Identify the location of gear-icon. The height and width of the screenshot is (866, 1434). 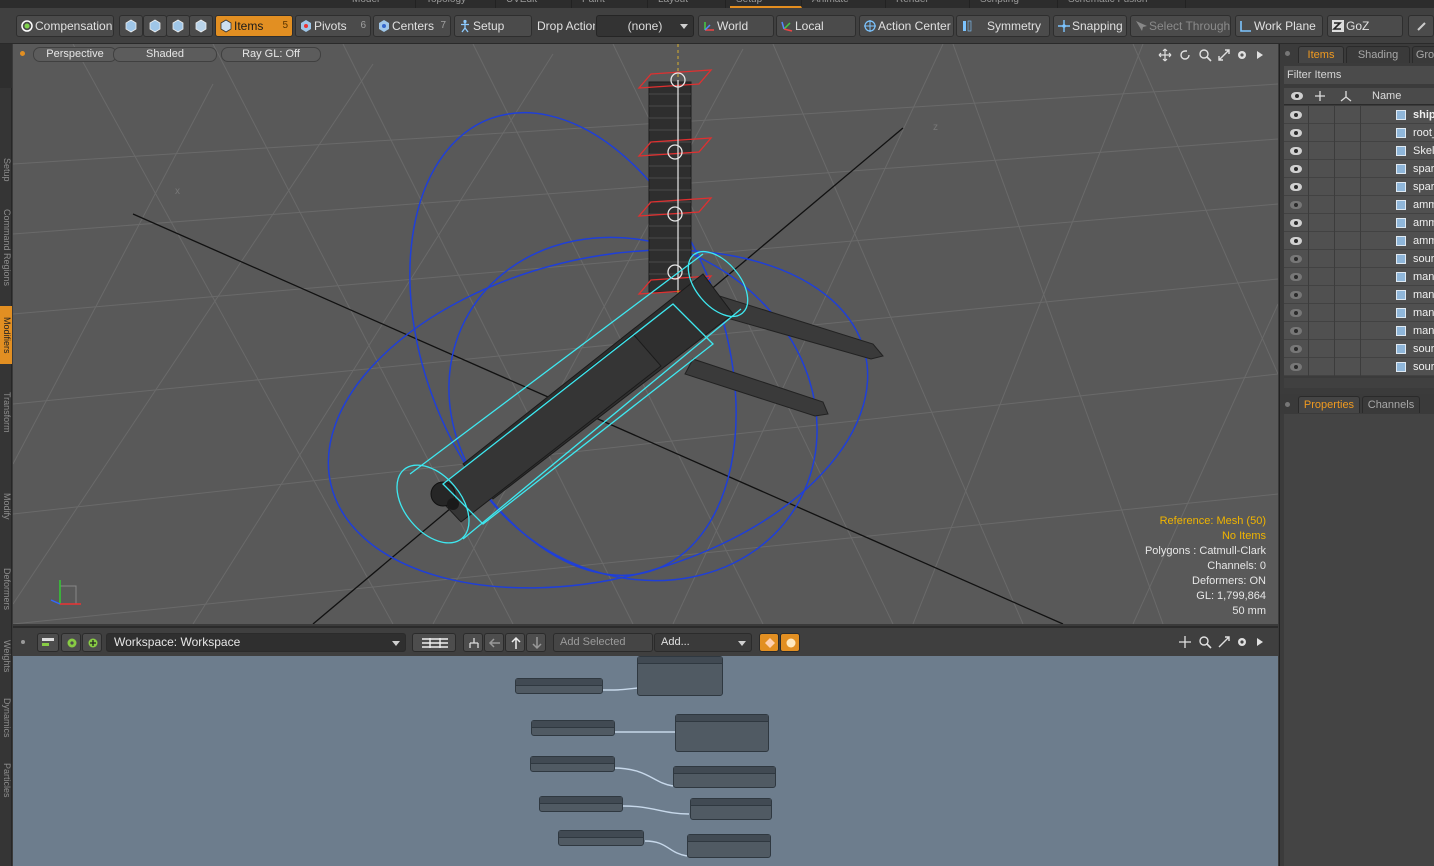
(1242, 55).